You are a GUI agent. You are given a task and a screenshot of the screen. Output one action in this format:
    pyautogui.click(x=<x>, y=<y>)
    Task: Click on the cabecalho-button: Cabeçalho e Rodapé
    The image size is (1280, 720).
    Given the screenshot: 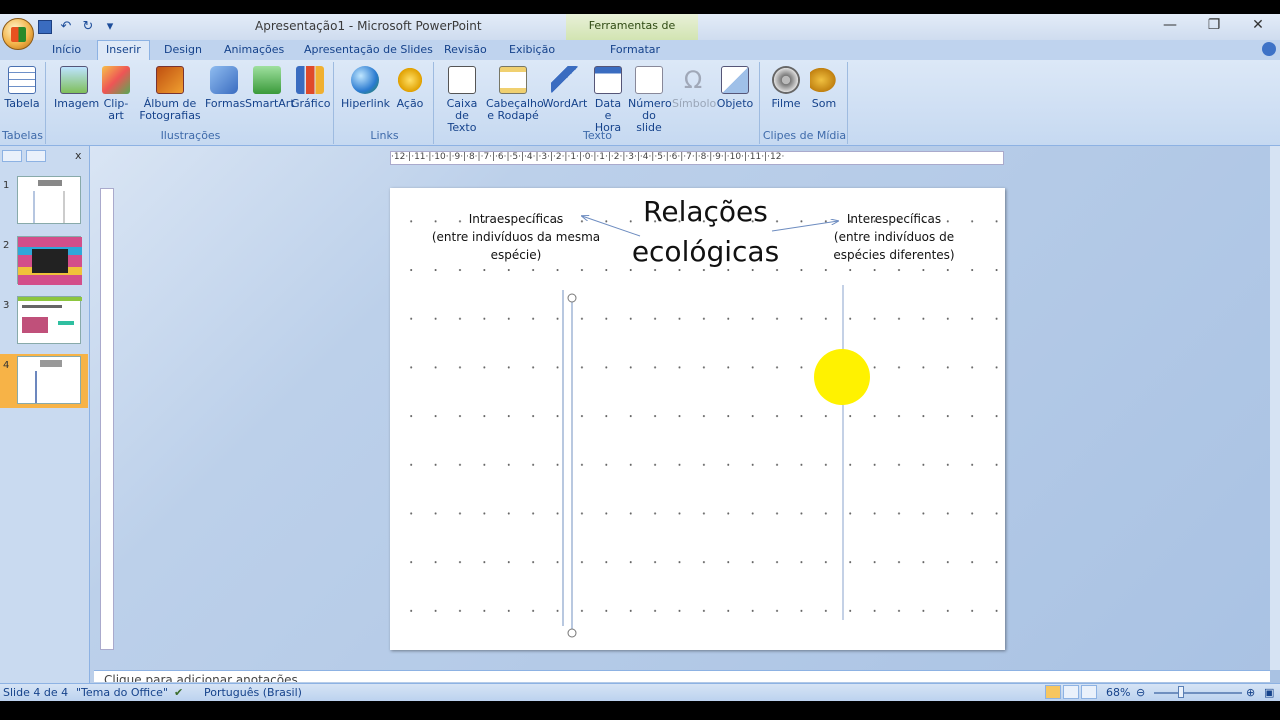 What is the action you would take?
    pyautogui.click(x=515, y=94)
    